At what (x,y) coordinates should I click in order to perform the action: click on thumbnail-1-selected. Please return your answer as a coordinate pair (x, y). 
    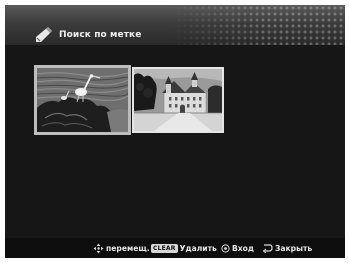
    Looking at the image, I should click on (82, 100).